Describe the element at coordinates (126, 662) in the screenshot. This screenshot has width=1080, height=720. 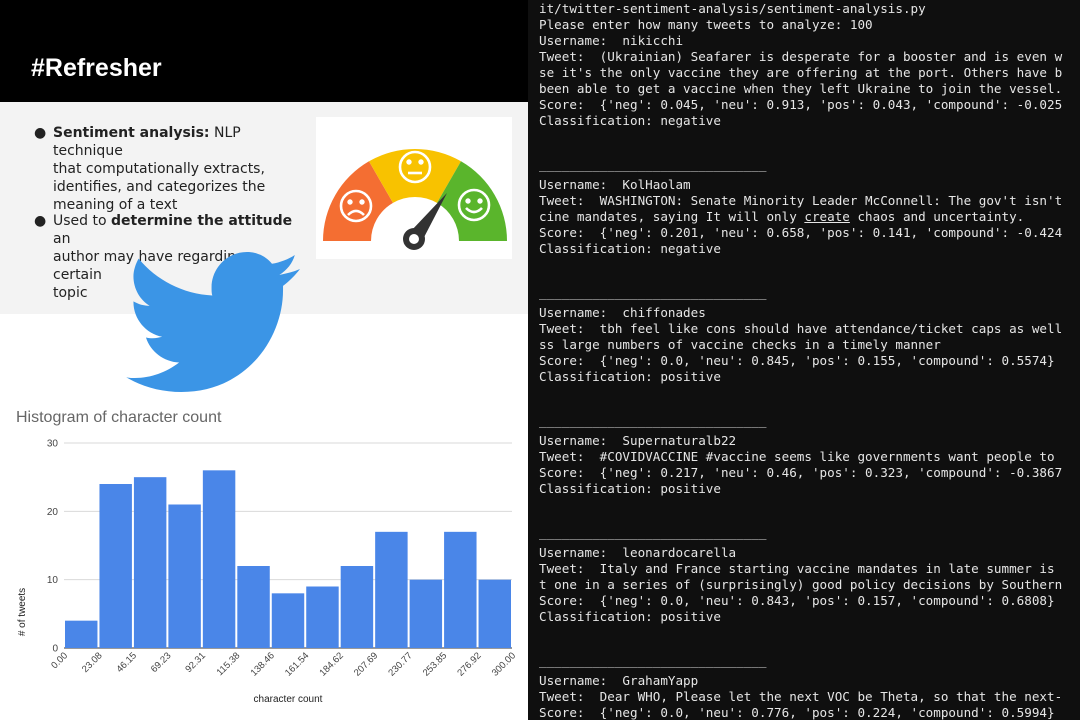
I see `x-tick-label: 46.15` at that location.